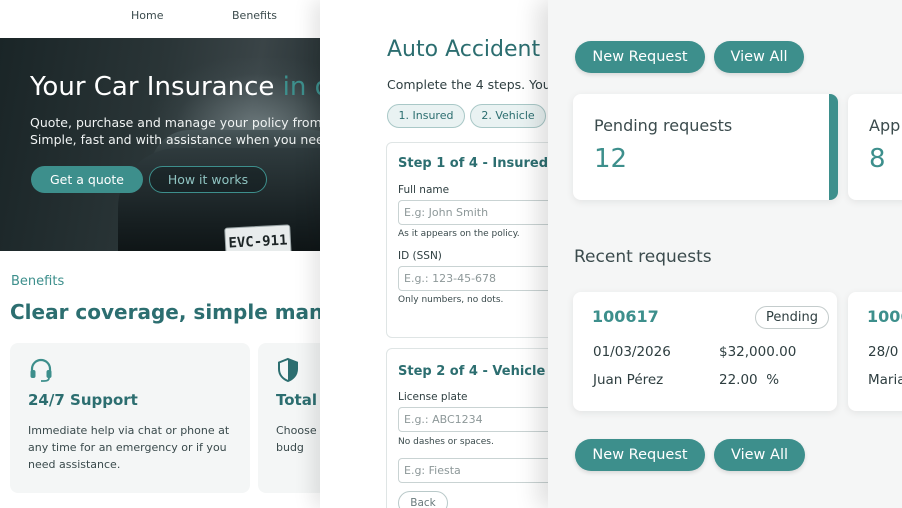  What do you see at coordinates (640, 57) in the screenshot?
I see `new-request-button: New Request` at bounding box center [640, 57].